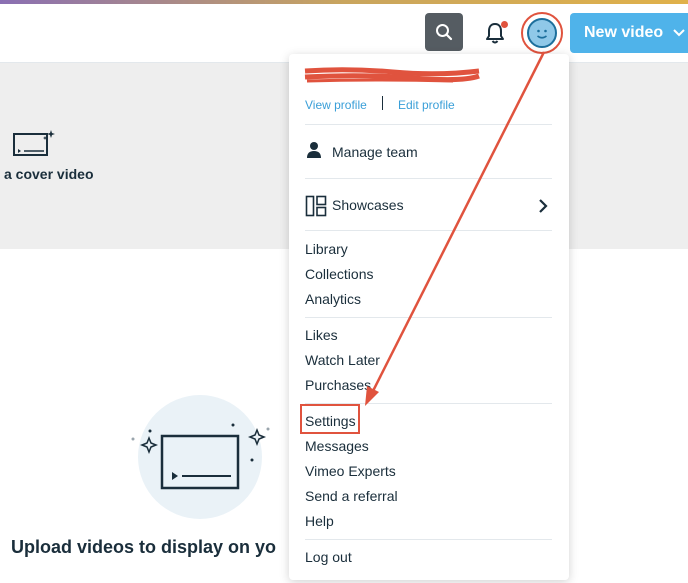  What do you see at coordinates (342, 360) in the screenshot?
I see `menu-item-watch-later: Watch Later` at bounding box center [342, 360].